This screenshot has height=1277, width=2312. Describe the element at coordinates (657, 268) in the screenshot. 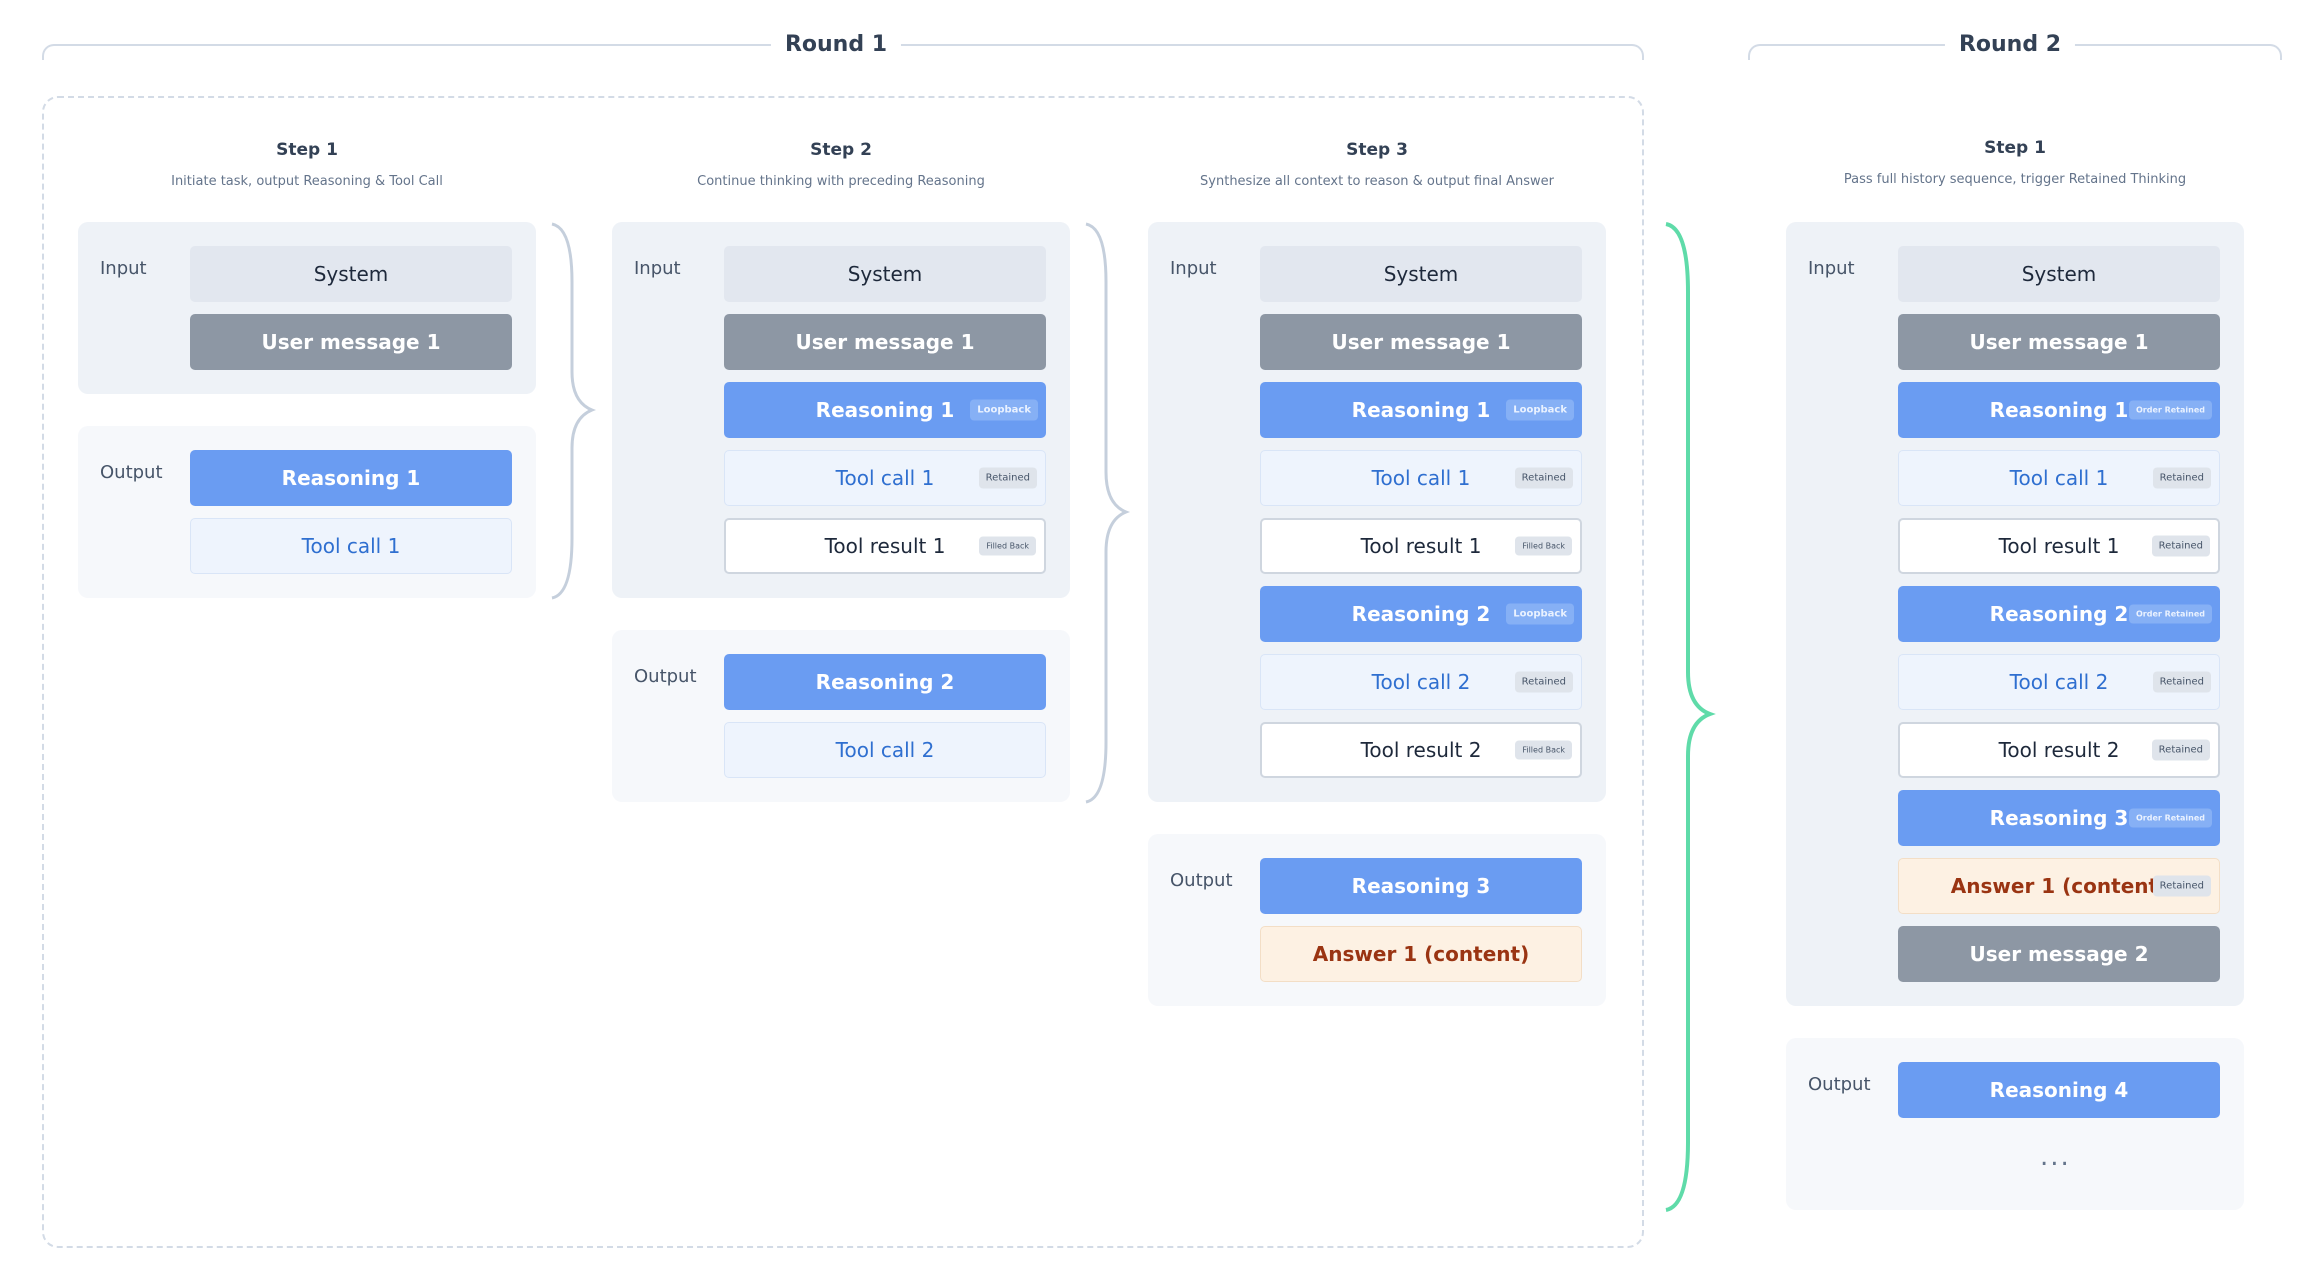

I see `r1s2-input-label: Input` at that location.